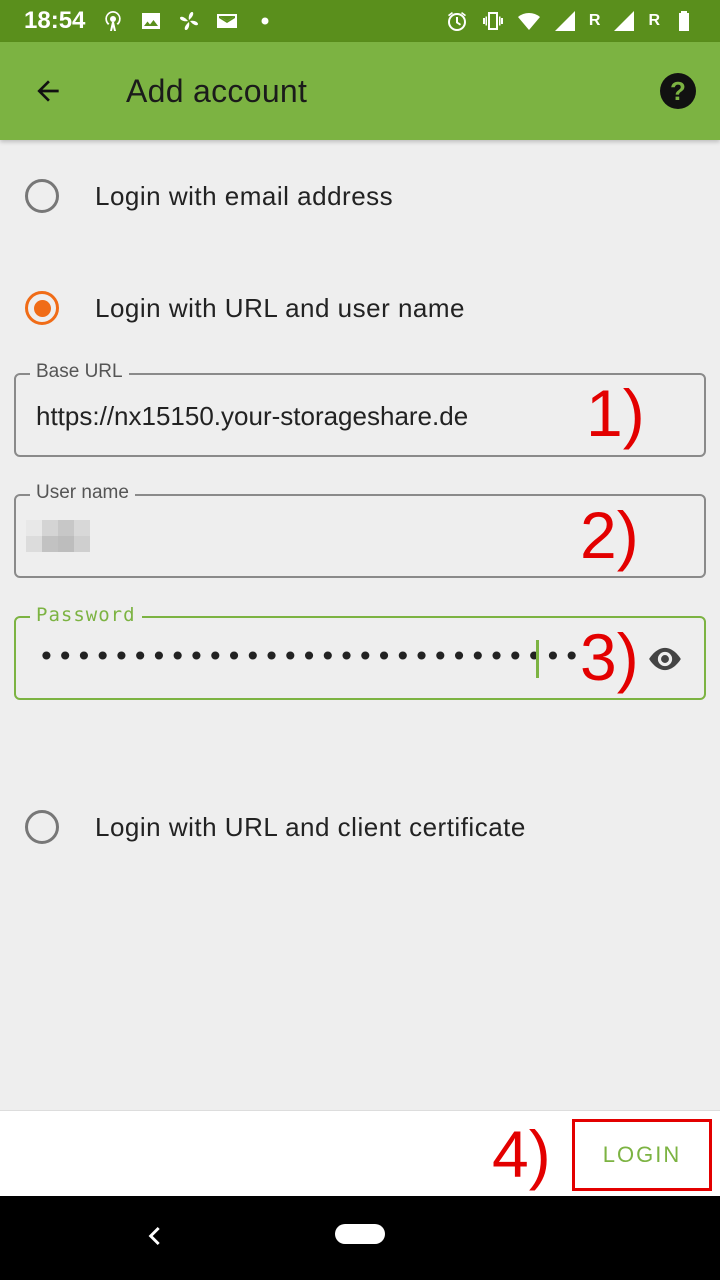 The image size is (720, 1280). I want to click on nav-home-pill, so click(360, 1234).